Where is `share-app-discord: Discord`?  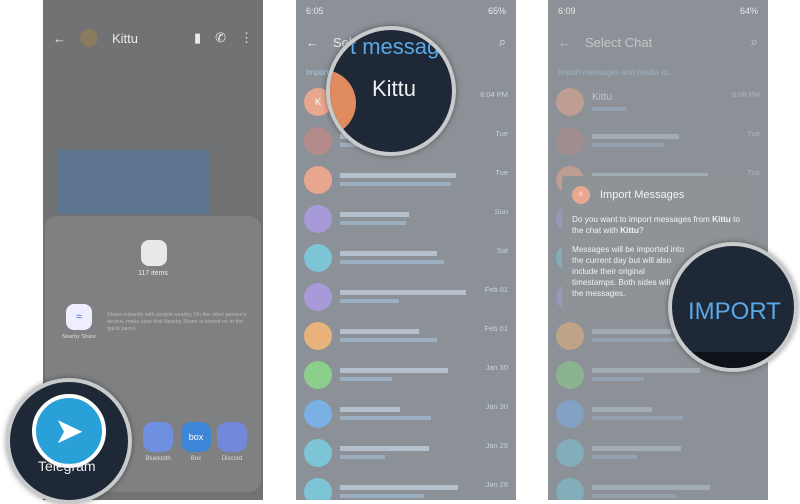
share-app-discord: Discord is located at coordinates (232, 442).